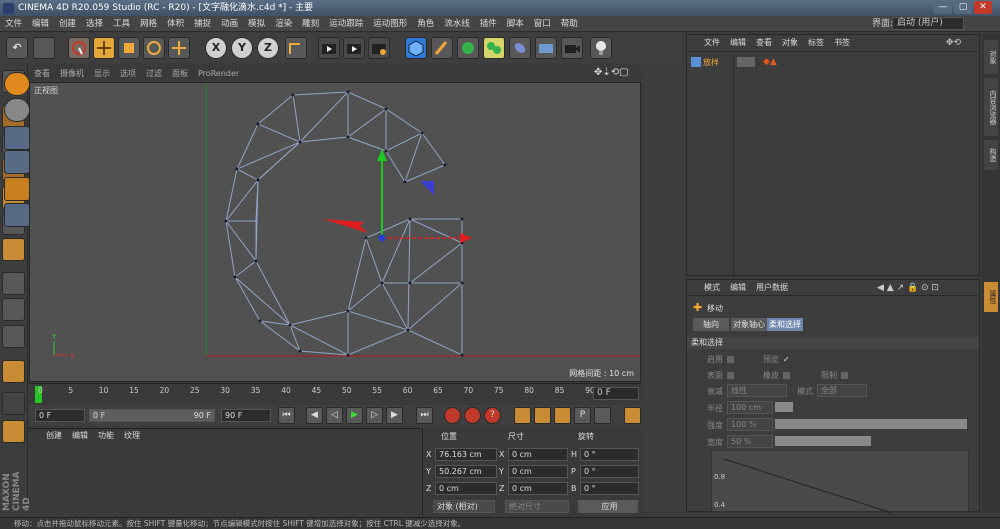 The width and height of the screenshot is (1000, 529). What do you see at coordinates (128, 73) in the screenshot?
I see `viewport-menu-options: 选项` at bounding box center [128, 73].